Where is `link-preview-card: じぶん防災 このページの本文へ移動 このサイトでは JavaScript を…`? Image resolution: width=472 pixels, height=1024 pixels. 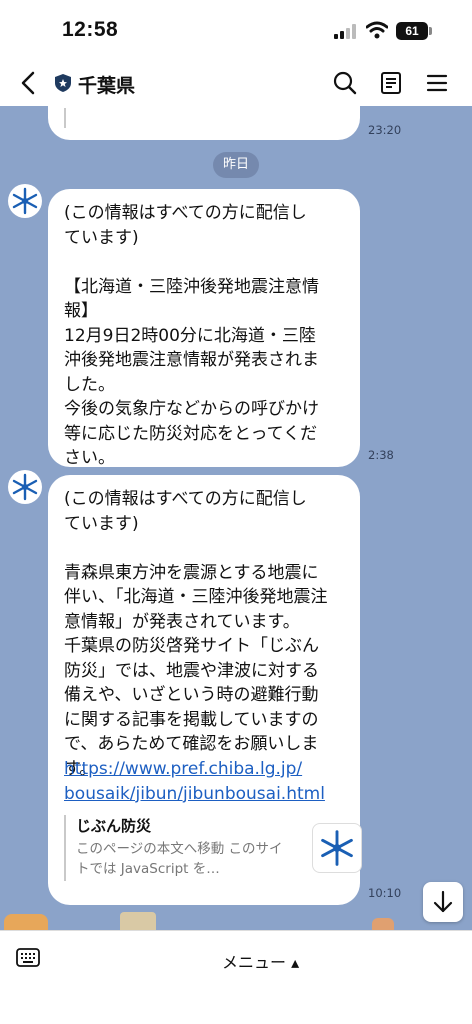 link-preview-card: じぶん防災 このページの本文へ移動 このサイトでは JavaScript を… is located at coordinates (213, 848).